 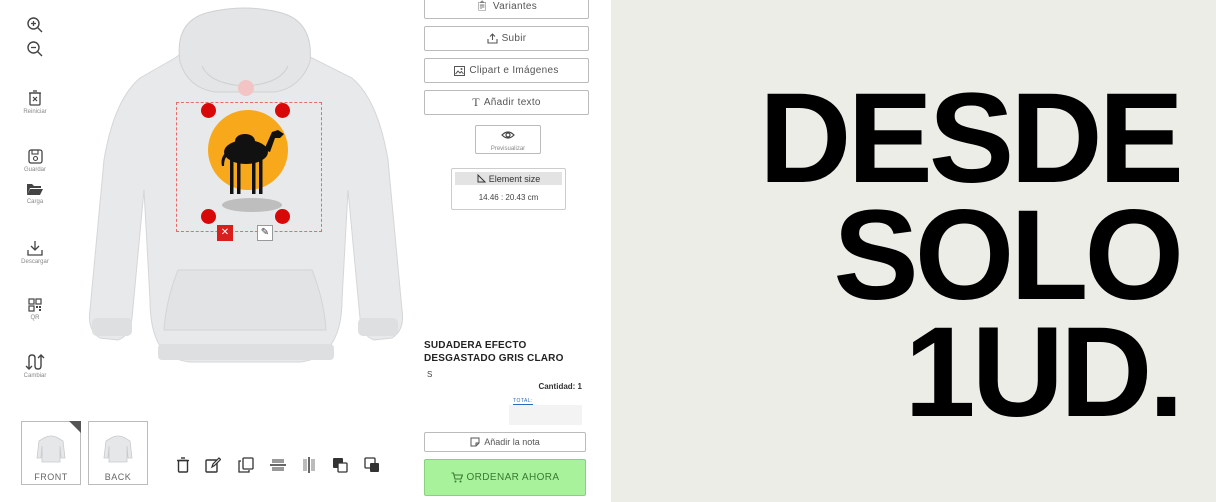 What do you see at coordinates (213, 465) in the screenshot?
I see `pencil-square-icon` at bounding box center [213, 465].